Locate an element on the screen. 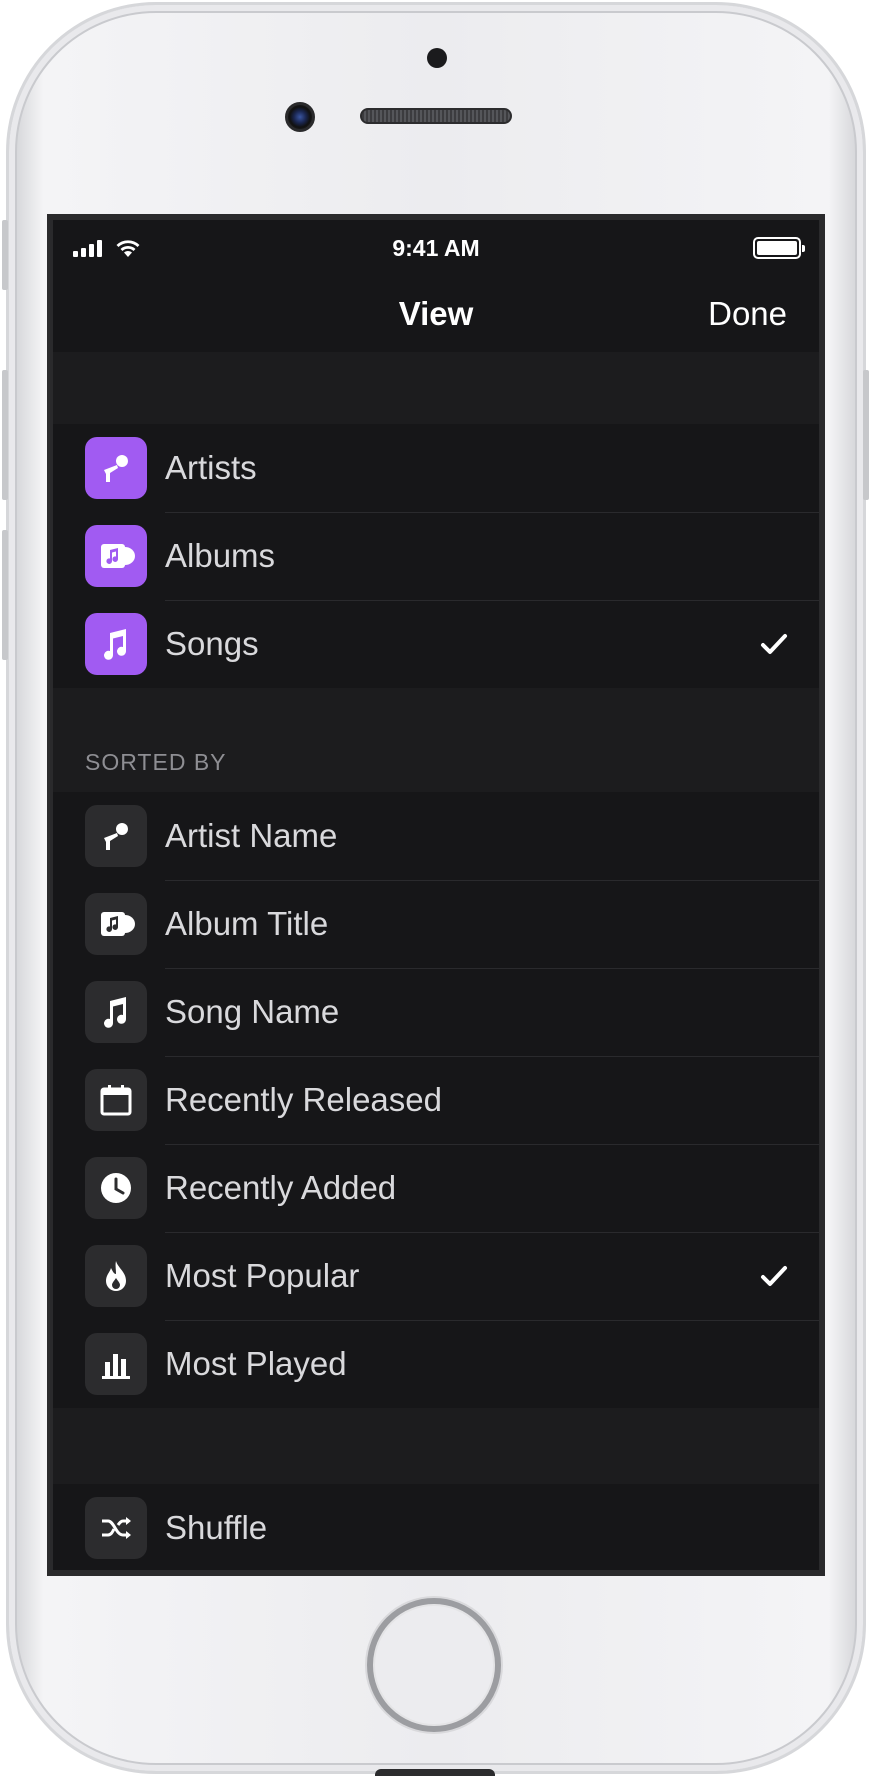 The image size is (871, 1776). calendar-icon is located at coordinates (116, 1100).